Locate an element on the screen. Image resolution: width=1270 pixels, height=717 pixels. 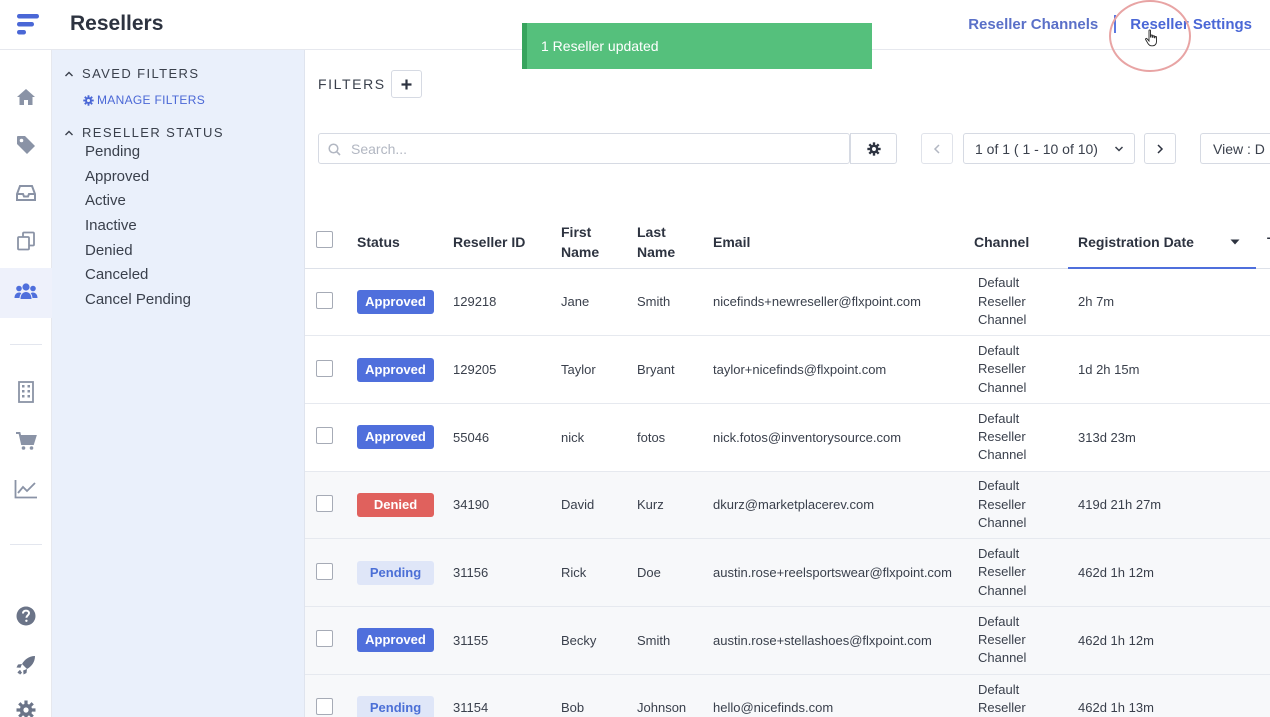
column-header-registration-date: Registration Date is located at coordinates (1162, 242).